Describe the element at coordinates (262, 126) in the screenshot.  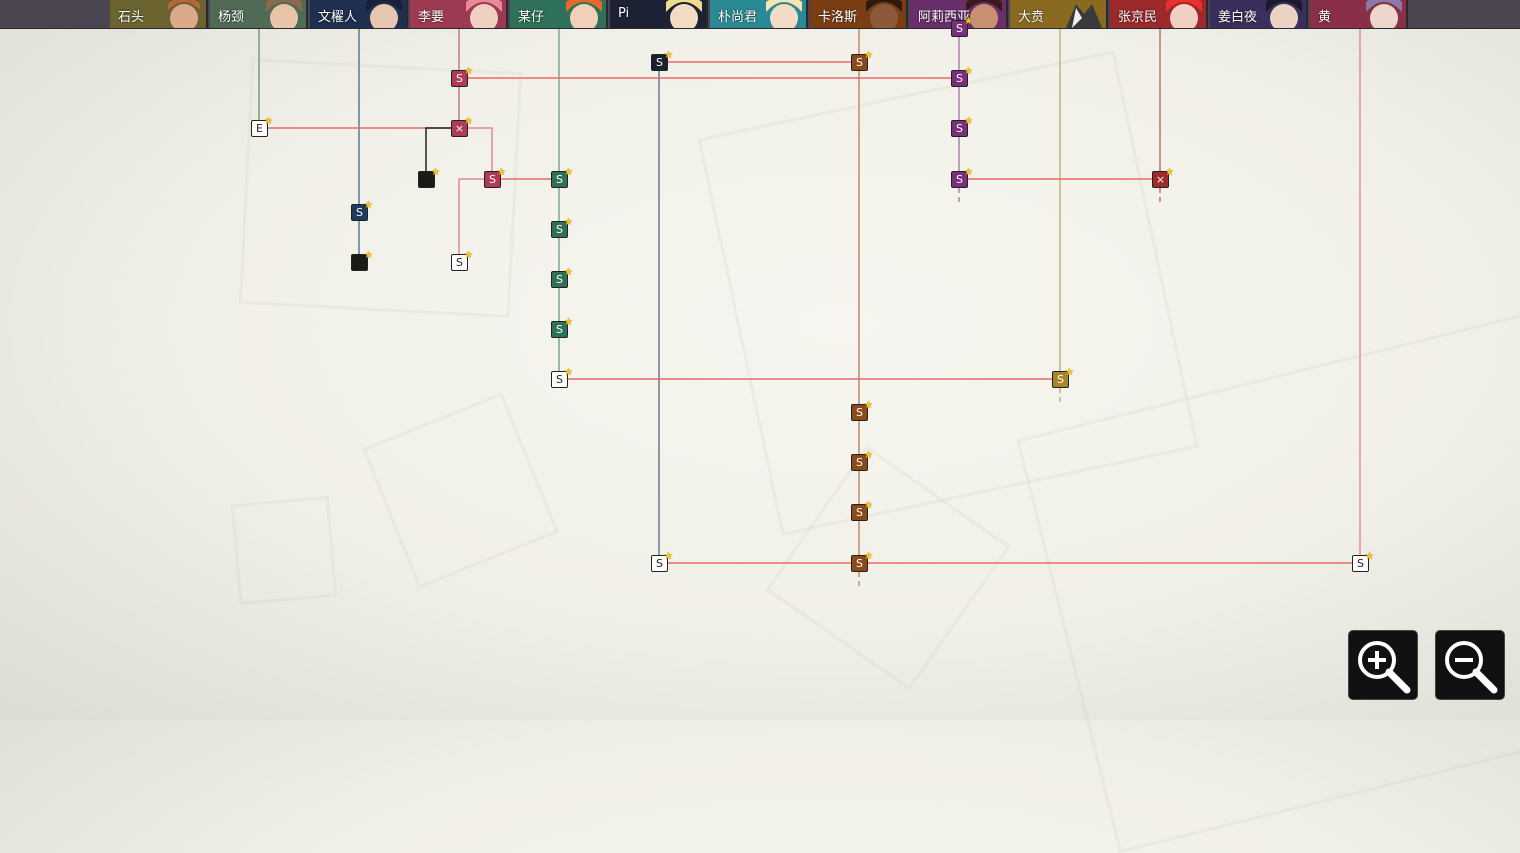
I see `ending-node: E ★` at that location.